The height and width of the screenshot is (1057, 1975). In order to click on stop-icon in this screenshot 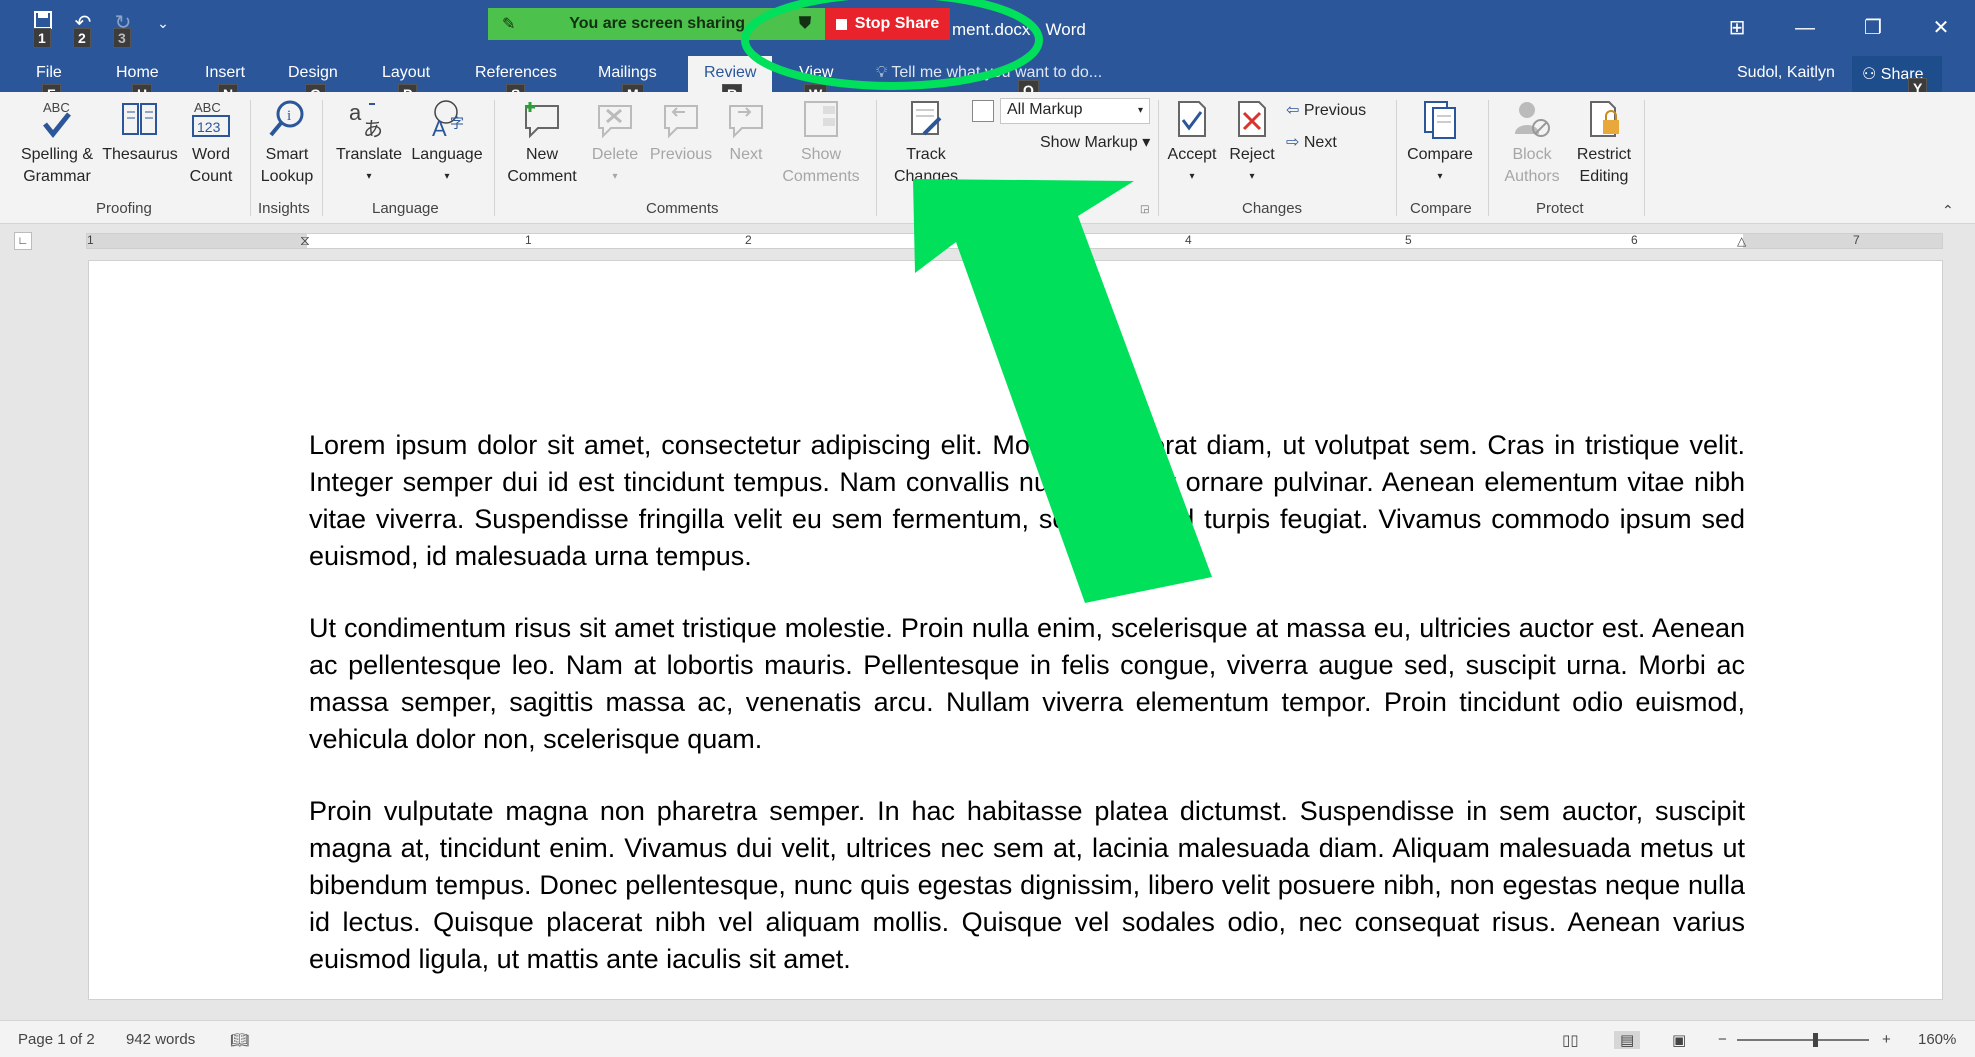, I will do `click(841, 24)`.